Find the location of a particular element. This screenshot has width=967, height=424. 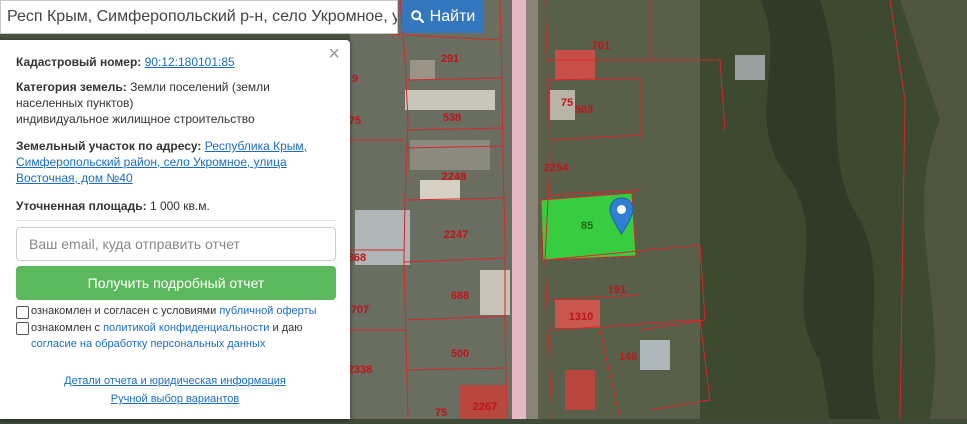

cadastral-number-link: 90:12:180101:85 is located at coordinates (190, 62).